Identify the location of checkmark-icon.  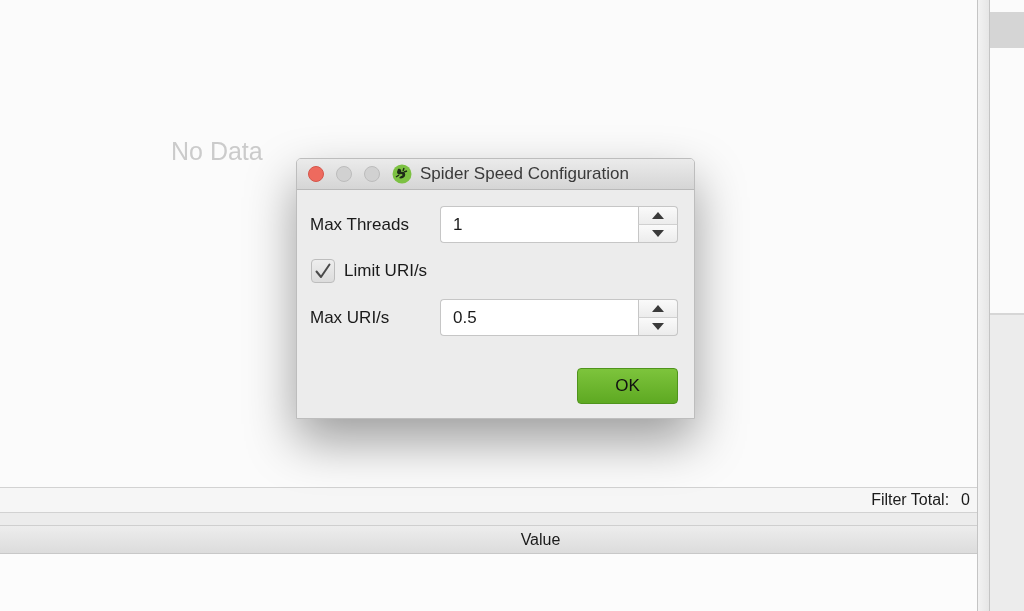
(323, 271).